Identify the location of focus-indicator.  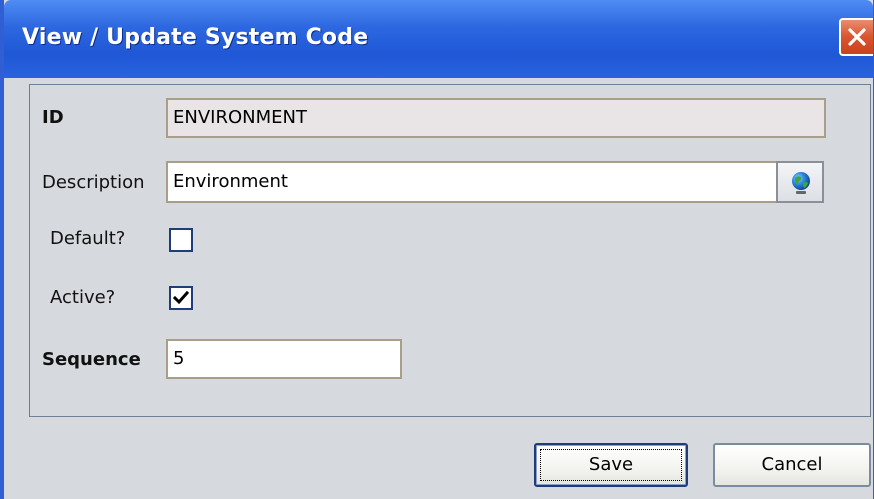
(611, 465).